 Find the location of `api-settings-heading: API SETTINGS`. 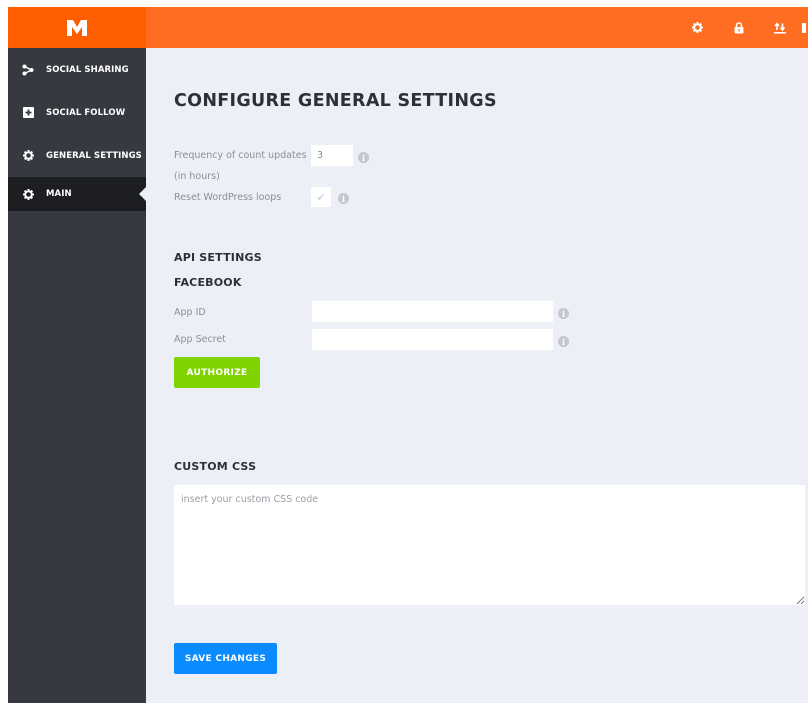

api-settings-heading: API SETTINGS is located at coordinates (218, 257).